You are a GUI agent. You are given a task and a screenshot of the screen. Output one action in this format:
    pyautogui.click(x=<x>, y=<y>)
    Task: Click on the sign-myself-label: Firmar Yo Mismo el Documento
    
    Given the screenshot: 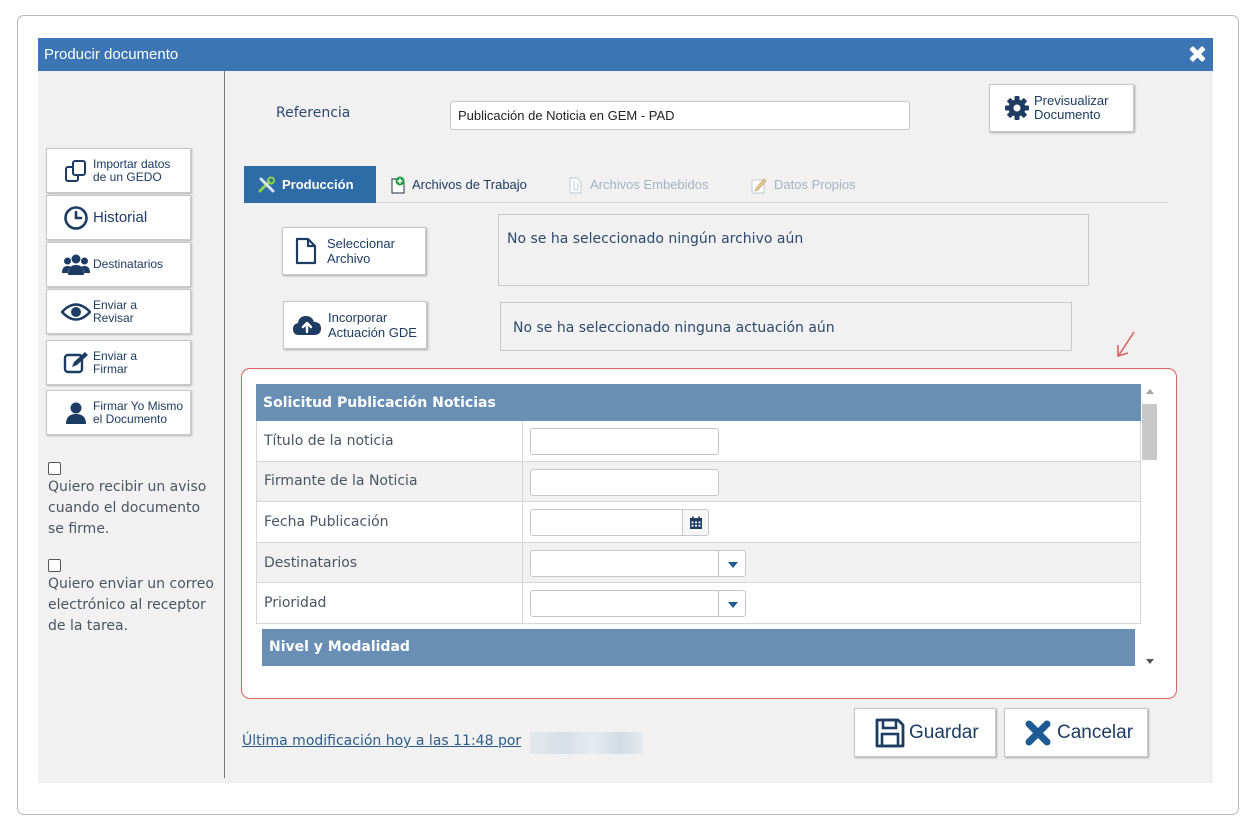 What is the action you would take?
    pyautogui.click(x=138, y=412)
    